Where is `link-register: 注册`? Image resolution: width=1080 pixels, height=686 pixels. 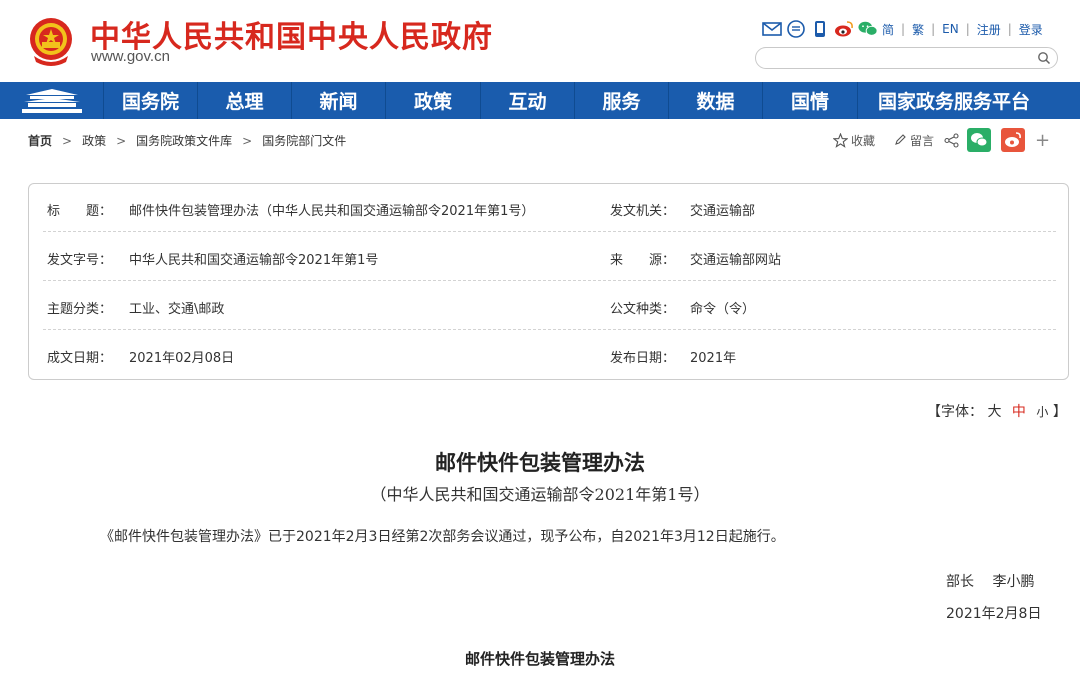 link-register: 注册 is located at coordinates (989, 29).